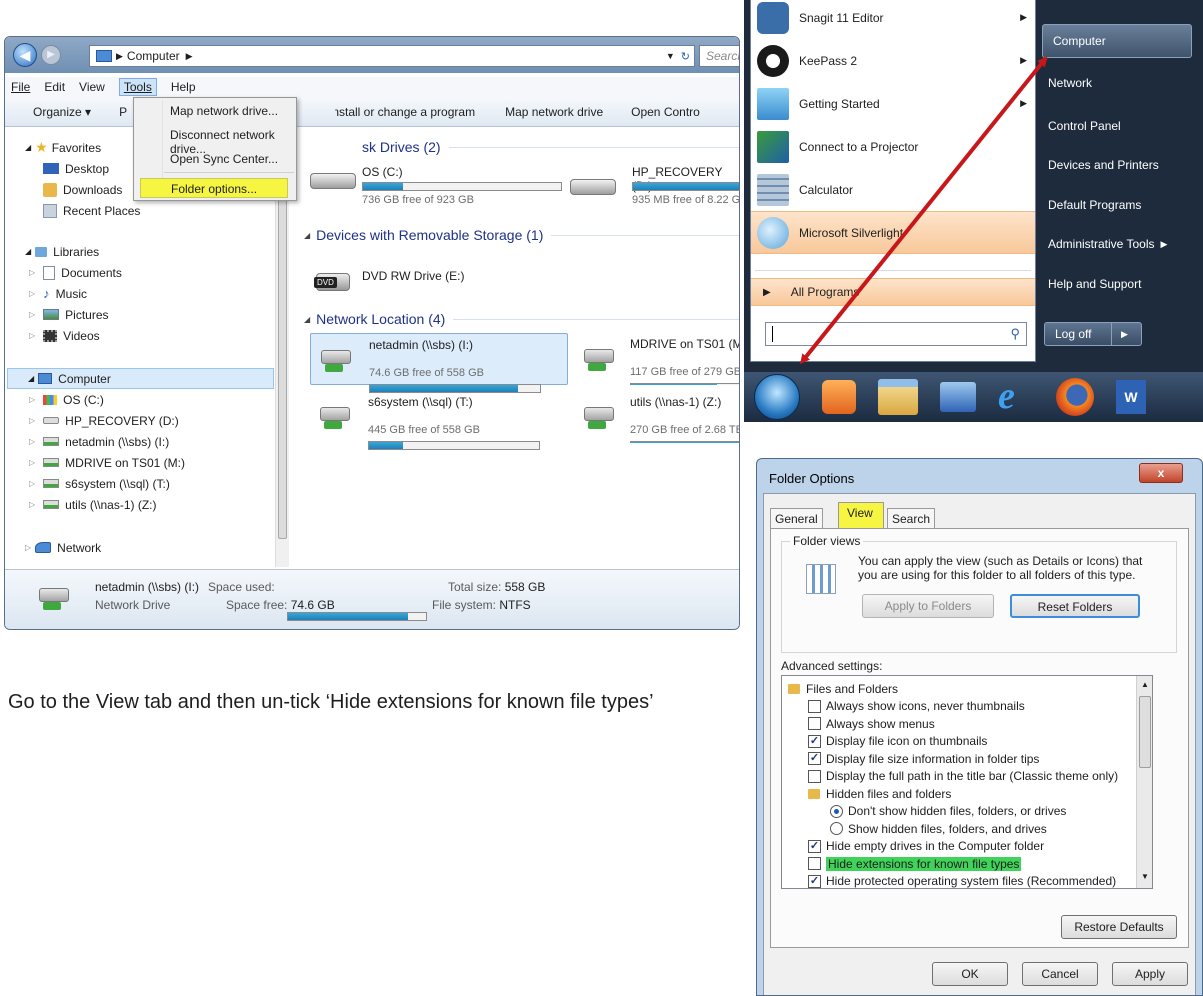  What do you see at coordinates (928, 606) in the screenshot?
I see `apply-to-folders-button: Apply to Folders` at bounding box center [928, 606].